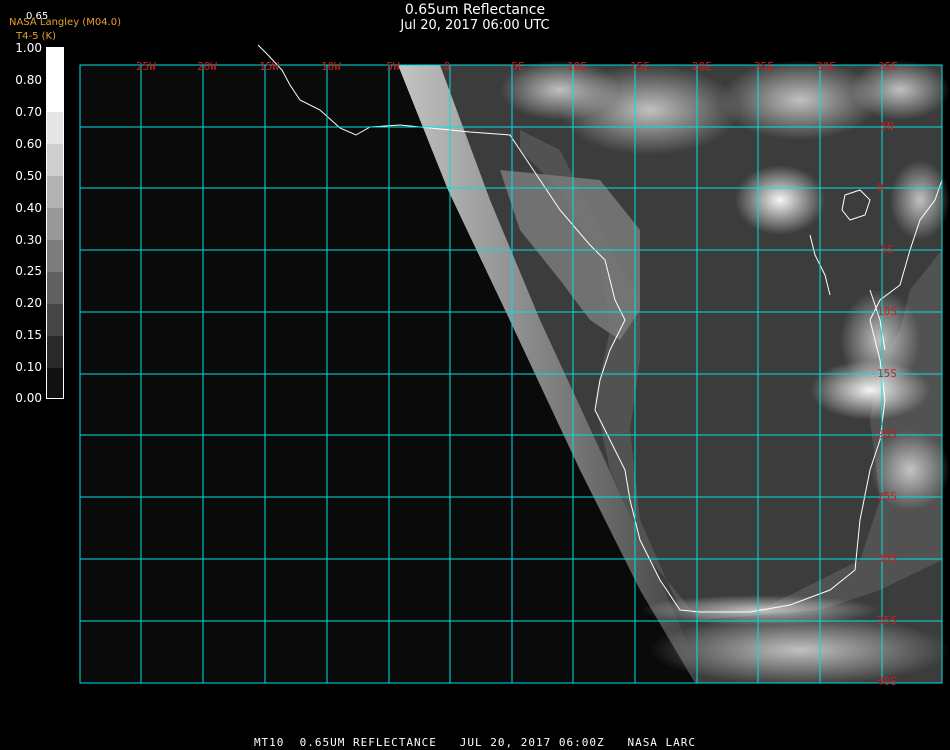 The width and height of the screenshot is (950, 750). What do you see at coordinates (146, 66) in the screenshot?
I see `lon-label: 25W` at bounding box center [146, 66].